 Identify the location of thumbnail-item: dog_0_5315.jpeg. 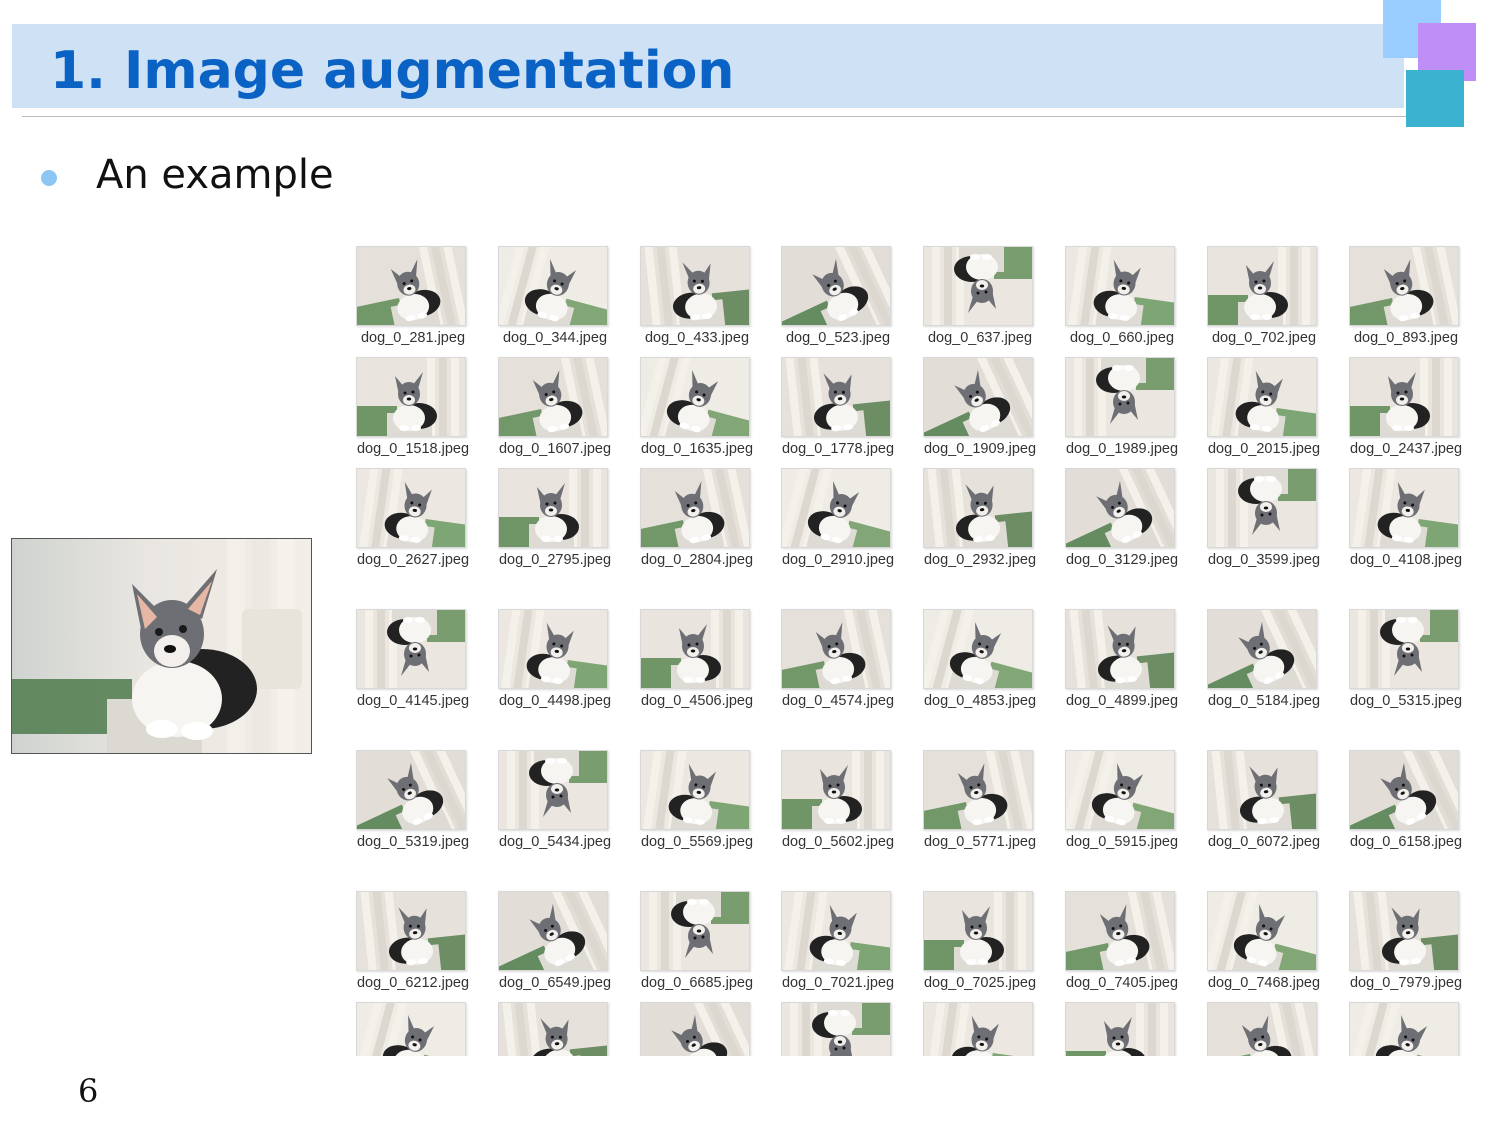
(1406, 658).